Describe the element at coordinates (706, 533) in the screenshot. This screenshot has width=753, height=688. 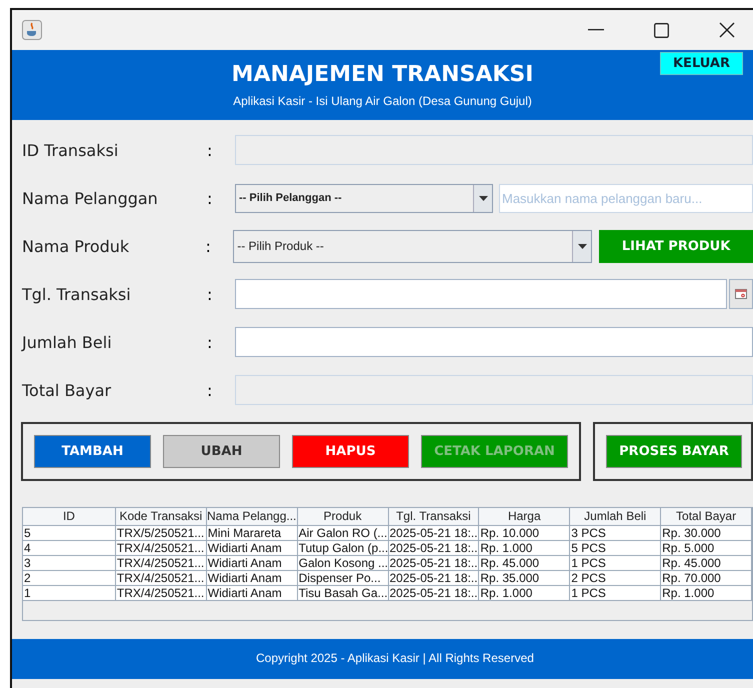
I see `table-cell: Rp. 30.000` at that location.